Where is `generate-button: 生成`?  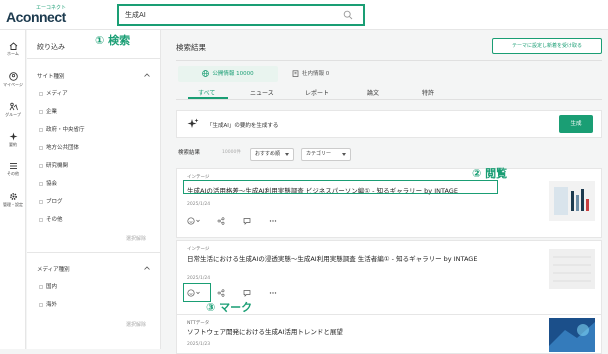 generate-button: 生成 is located at coordinates (576, 124).